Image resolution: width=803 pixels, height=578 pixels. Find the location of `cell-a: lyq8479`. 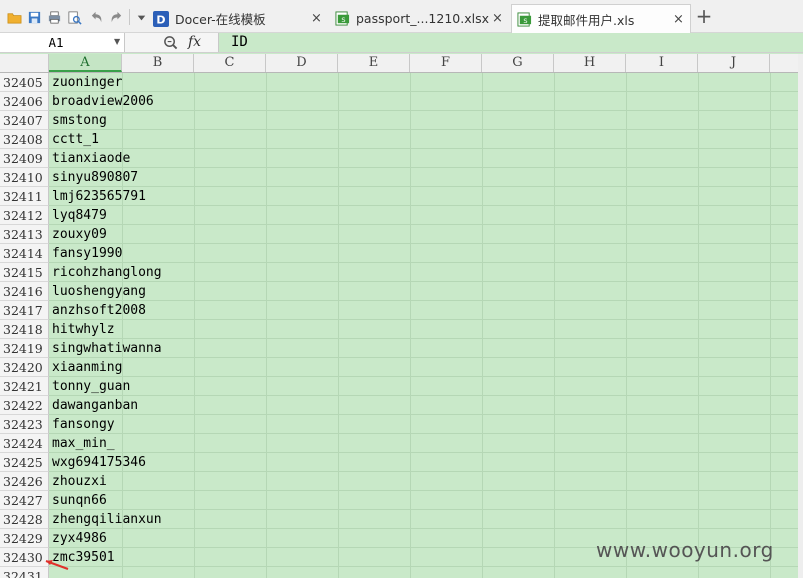

cell-a: lyq8479 is located at coordinates (78, 215).